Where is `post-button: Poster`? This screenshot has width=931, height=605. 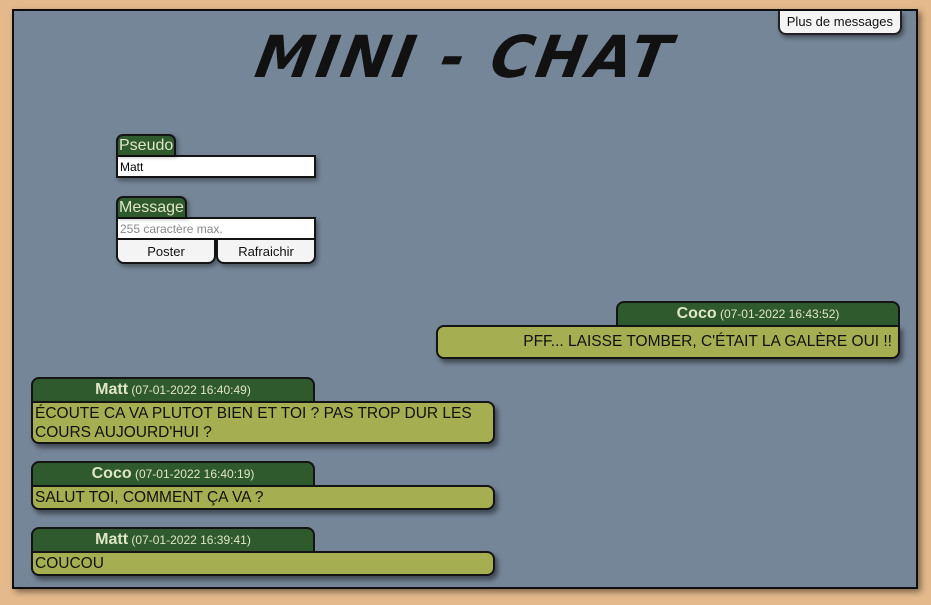
post-button: Poster is located at coordinates (166, 252).